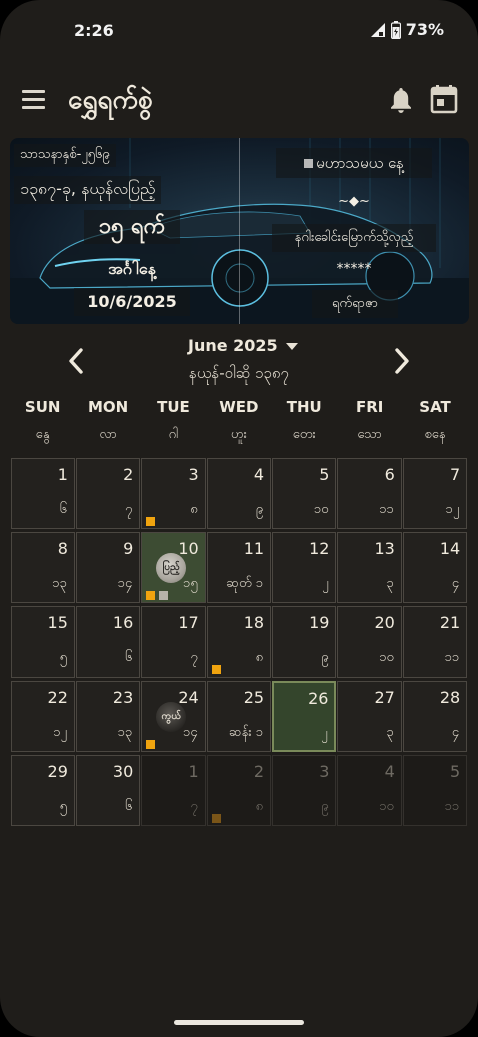 This screenshot has height=1037, width=478. What do you see at coordinates (369, 791) in the screenshot?
I see `calendar-day-next-month: 4 ၁၀` at bounding box center [369, 791].